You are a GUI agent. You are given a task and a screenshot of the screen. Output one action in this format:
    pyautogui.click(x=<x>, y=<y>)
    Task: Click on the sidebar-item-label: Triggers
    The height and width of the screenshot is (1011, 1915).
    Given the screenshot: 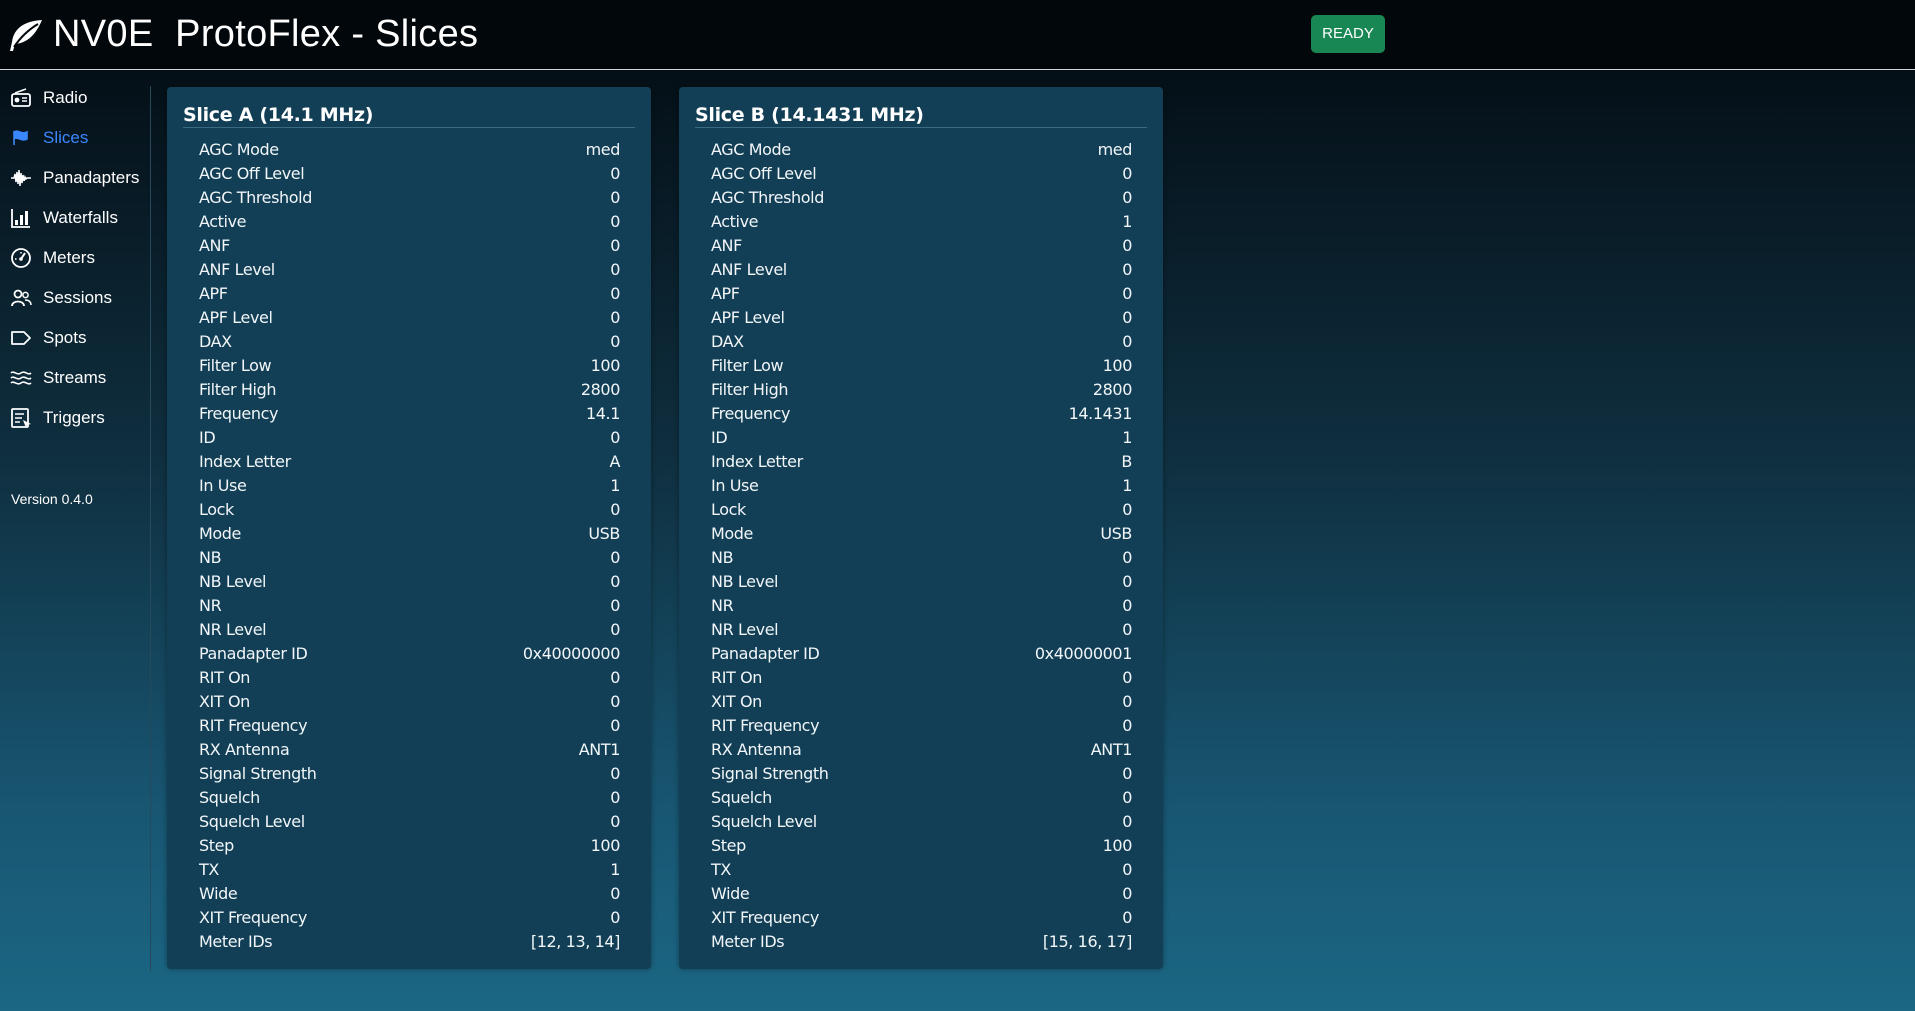 What is the action you would take?
    pyautogui.click(x=74, y=417)
    